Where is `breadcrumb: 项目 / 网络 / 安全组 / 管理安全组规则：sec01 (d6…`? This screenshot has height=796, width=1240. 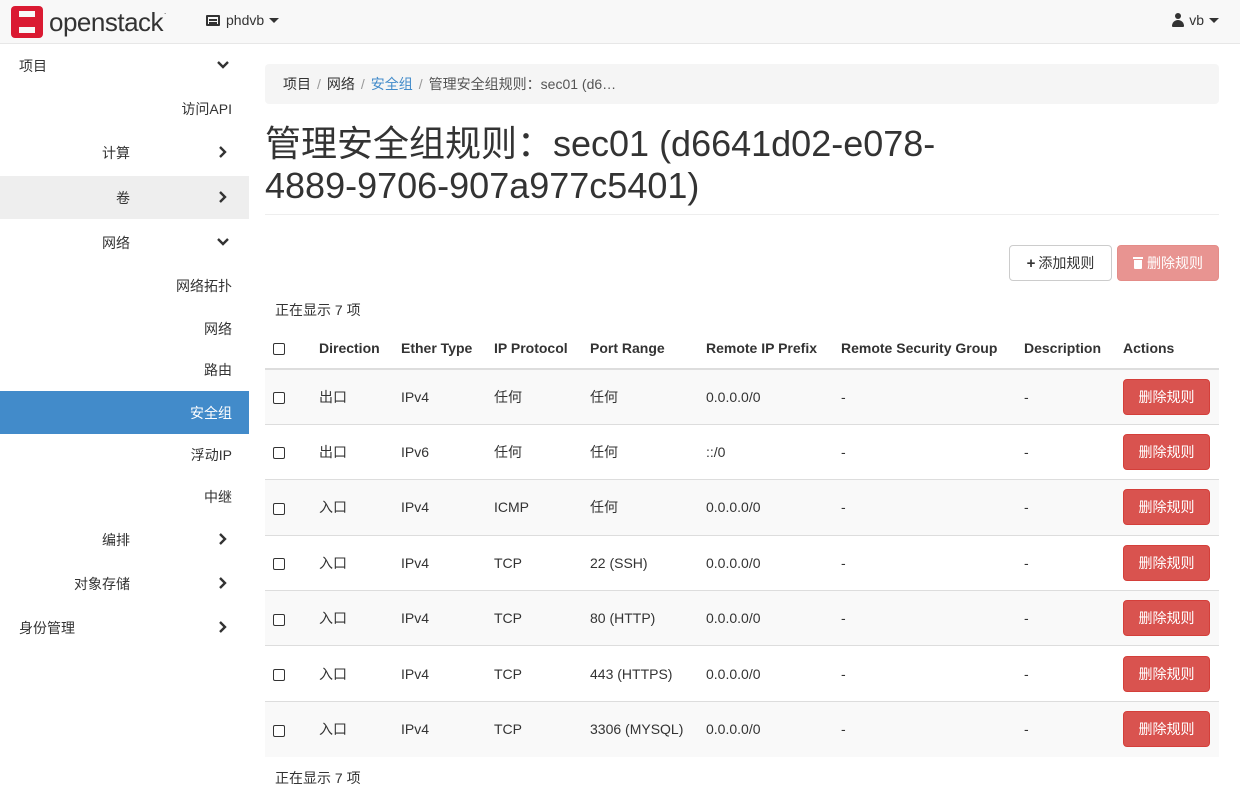 breadcrumb: 项目 / 网络 / 安全组 / 管理安全组规则：sec01 (d6… is located at coordinates (742, 84).